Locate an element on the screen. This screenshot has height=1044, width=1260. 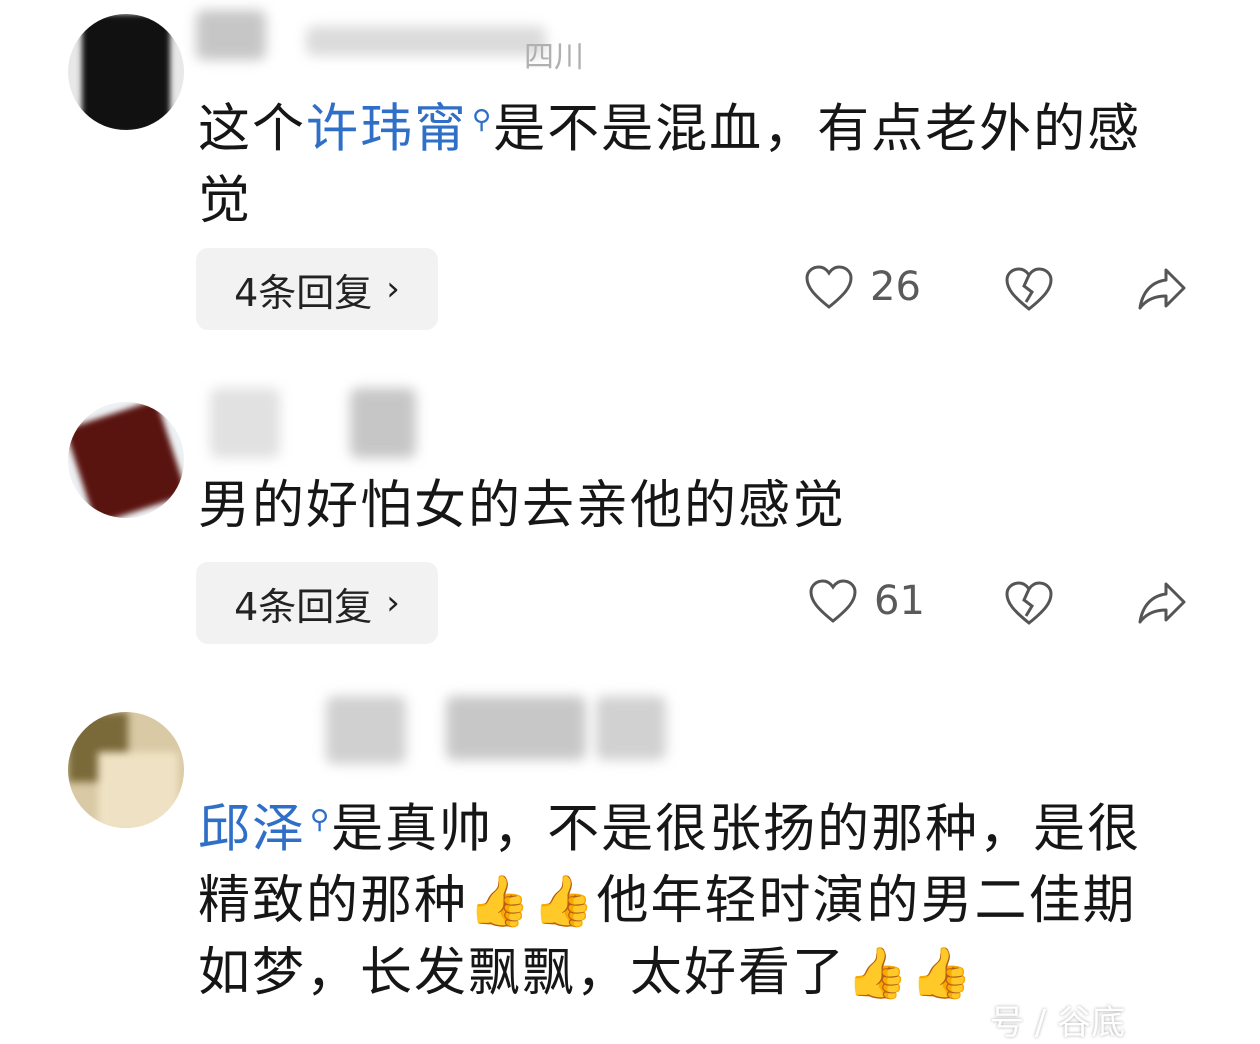
comment-text: 男的好怕女的去亲他的感觉 is located at coordinates (522, 506).